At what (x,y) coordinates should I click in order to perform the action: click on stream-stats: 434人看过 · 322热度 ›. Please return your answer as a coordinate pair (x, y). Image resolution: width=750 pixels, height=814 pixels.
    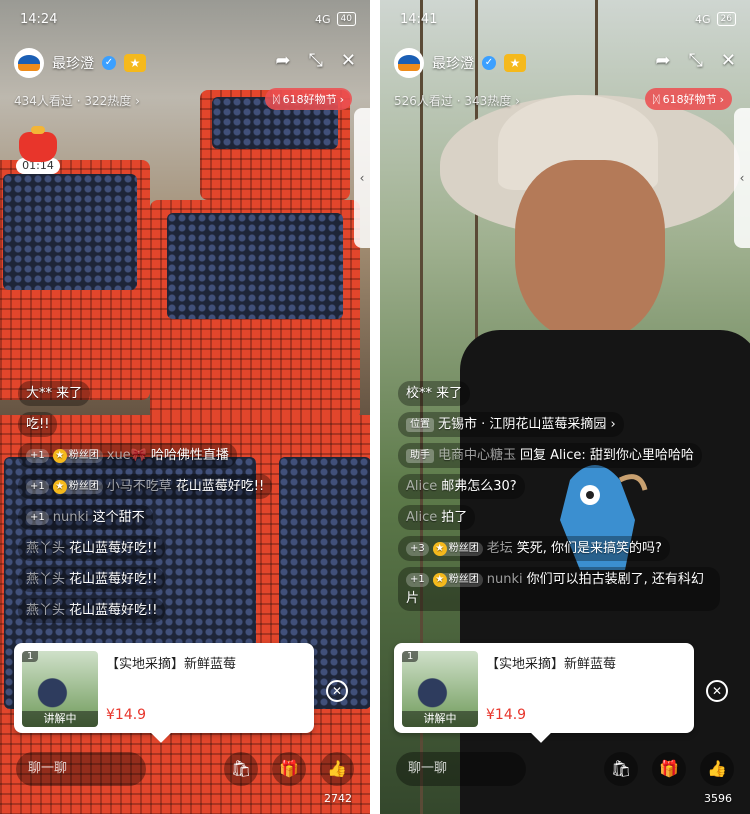
    Looking at the image, I should click on (77, 100).